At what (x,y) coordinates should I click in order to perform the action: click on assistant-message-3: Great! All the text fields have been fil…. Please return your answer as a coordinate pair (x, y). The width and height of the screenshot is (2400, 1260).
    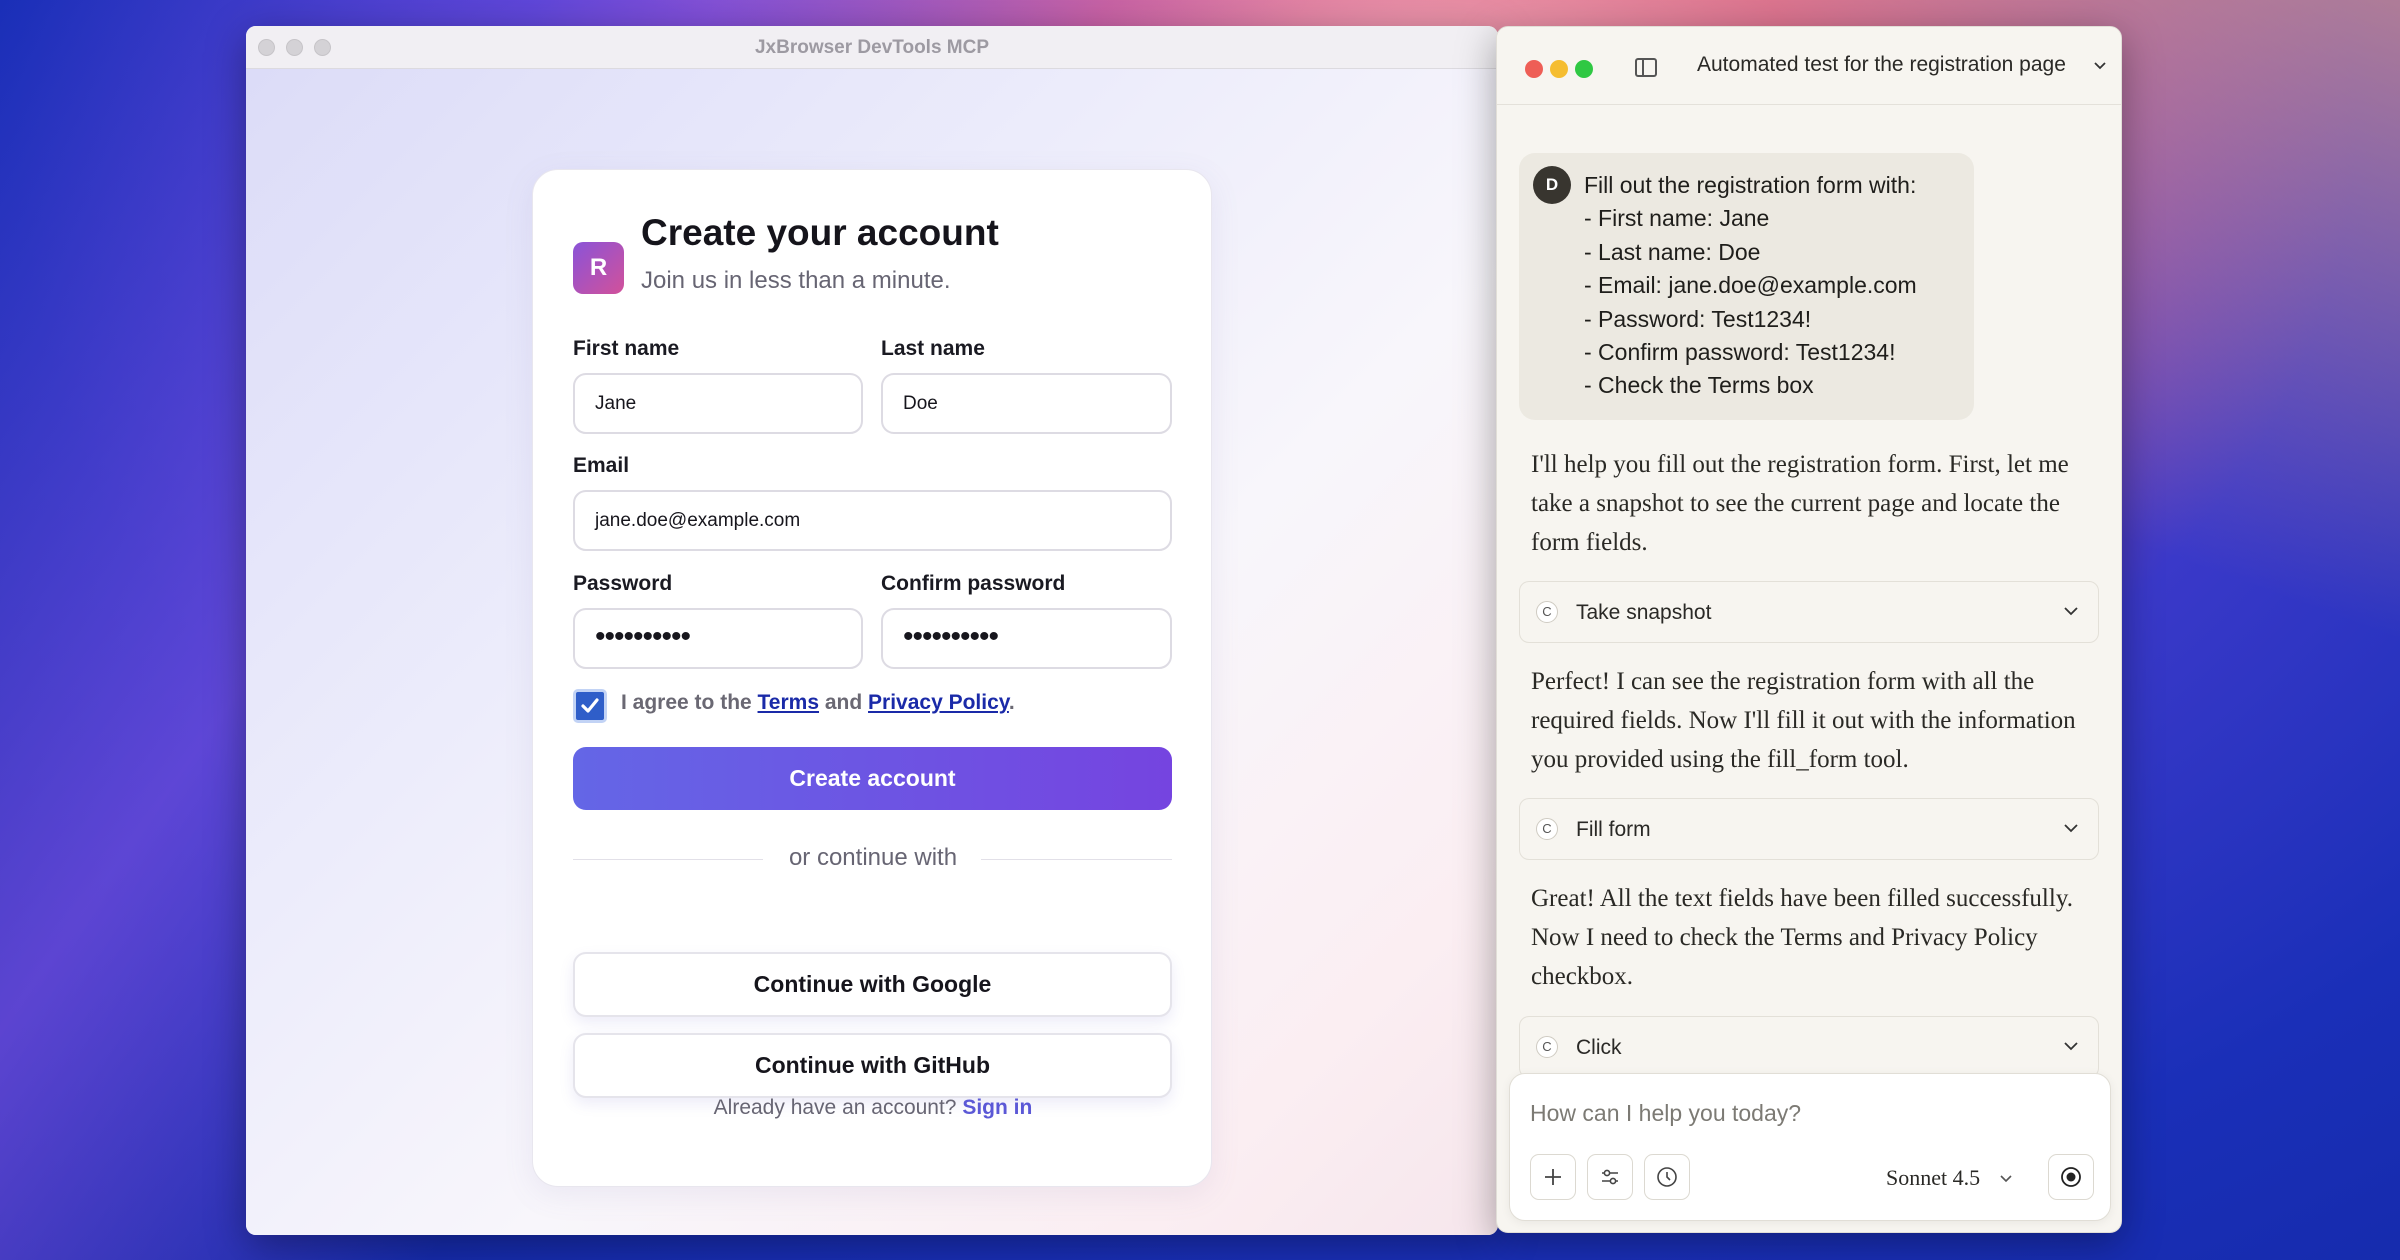
    Looking at the image, I should click on (1802, 937).